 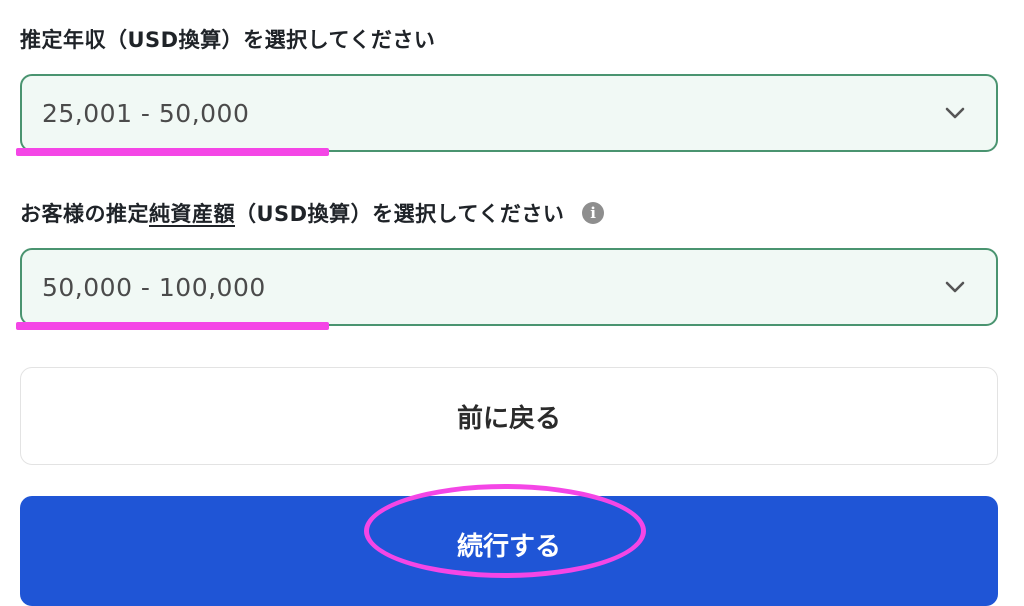 I want to click on net-worth-label-prefix: お客様の推定, so click(x=84, y=214).